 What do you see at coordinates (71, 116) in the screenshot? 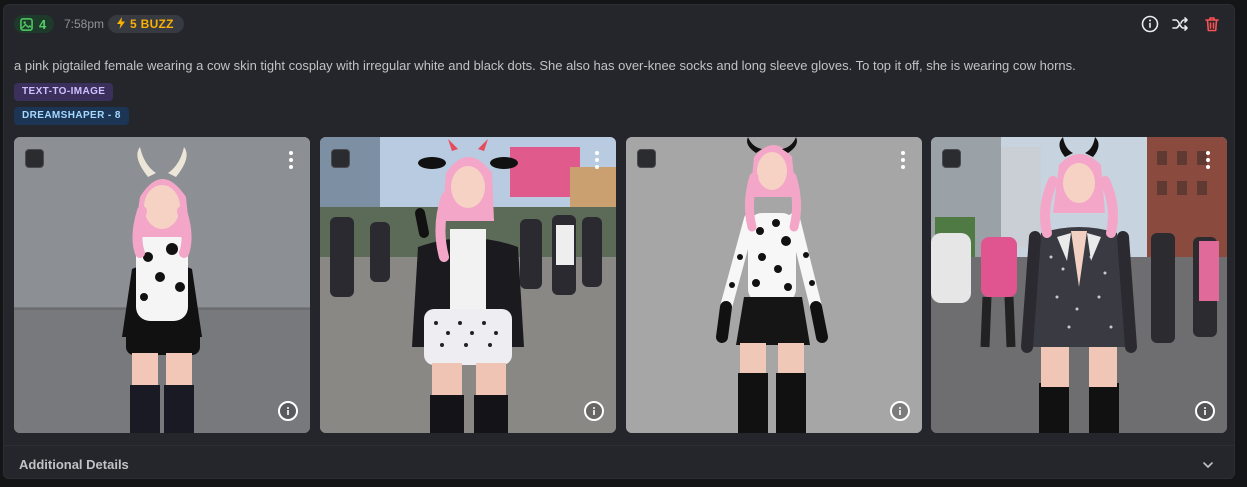
I see `model-tag: DREAMSHAPER - 8` at bounding box center [71, 116].